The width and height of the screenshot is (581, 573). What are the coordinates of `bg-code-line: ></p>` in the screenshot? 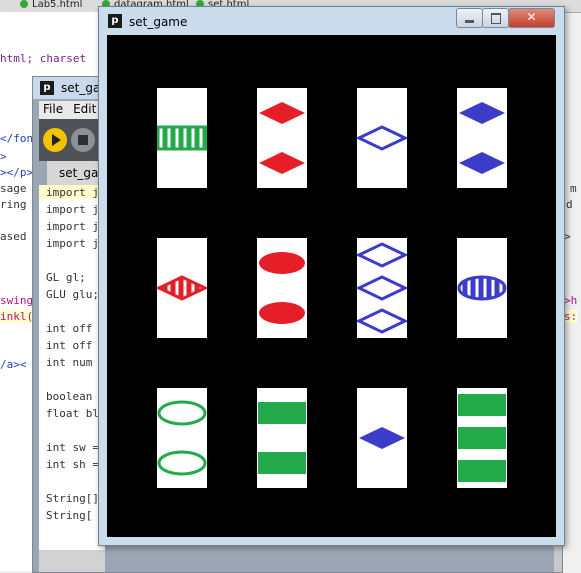 It's located at (17, 172).